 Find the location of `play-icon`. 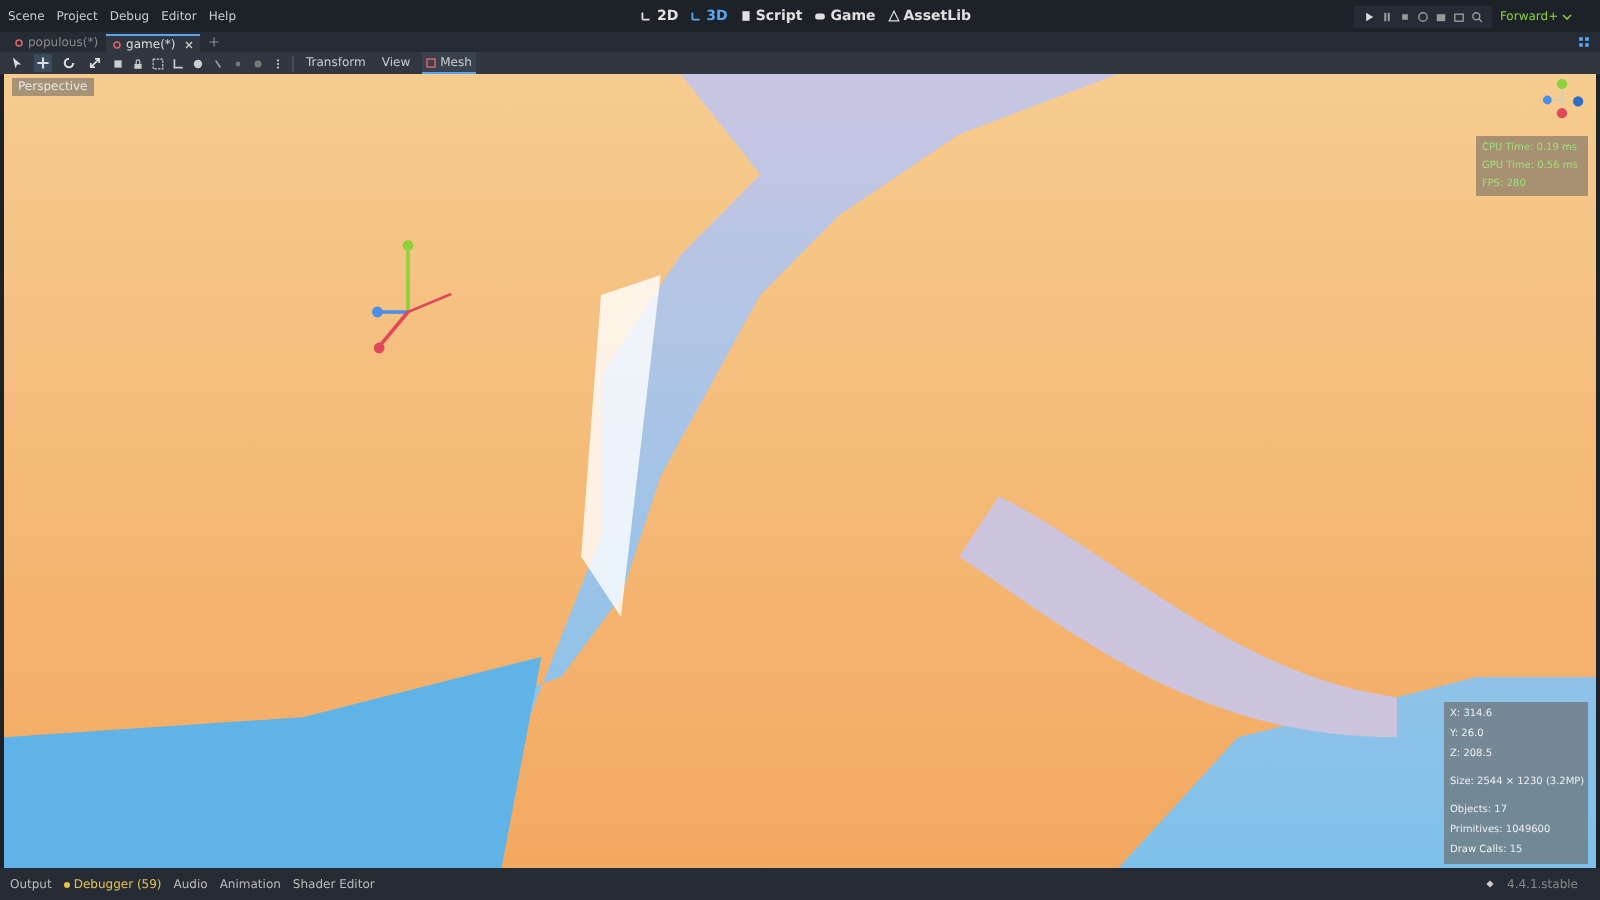

play-icon is located at coordinates (1368, 16).